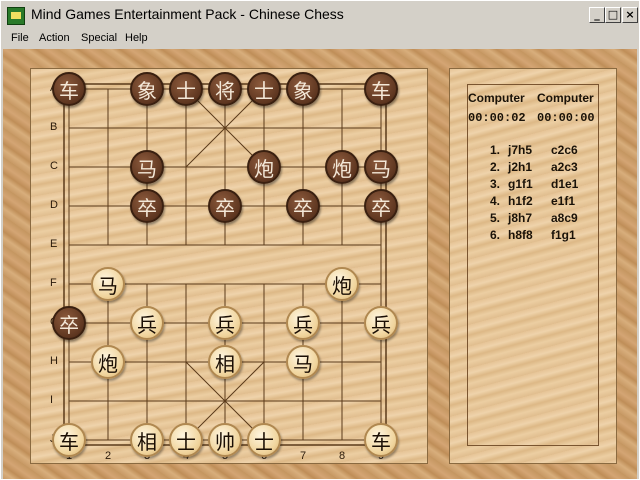 Image resolution: width=640 pixels, height=480 pixels. What do you see at coordinates (225, 440) in the screenshot?
I see `red-piece: 帅` at bounding box center [225, 440].